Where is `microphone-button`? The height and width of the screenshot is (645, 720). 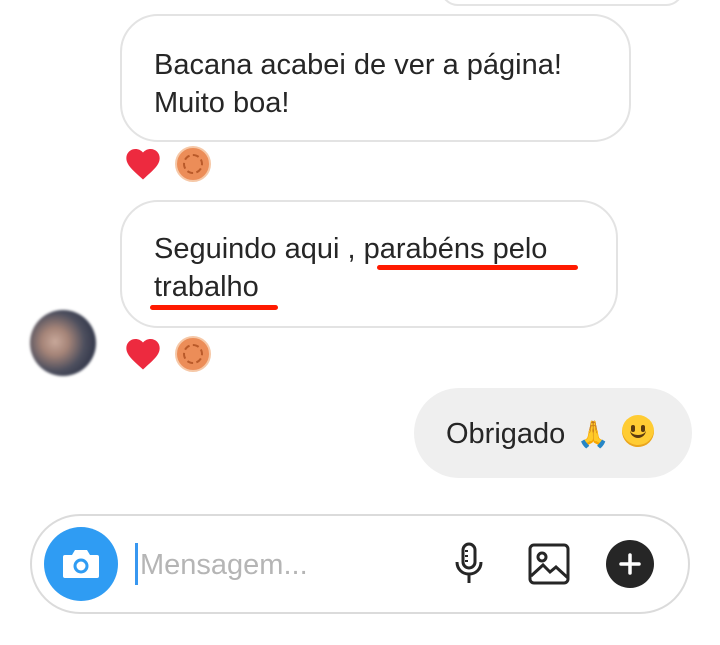
microphone-button is located at coordinates (469, 564).